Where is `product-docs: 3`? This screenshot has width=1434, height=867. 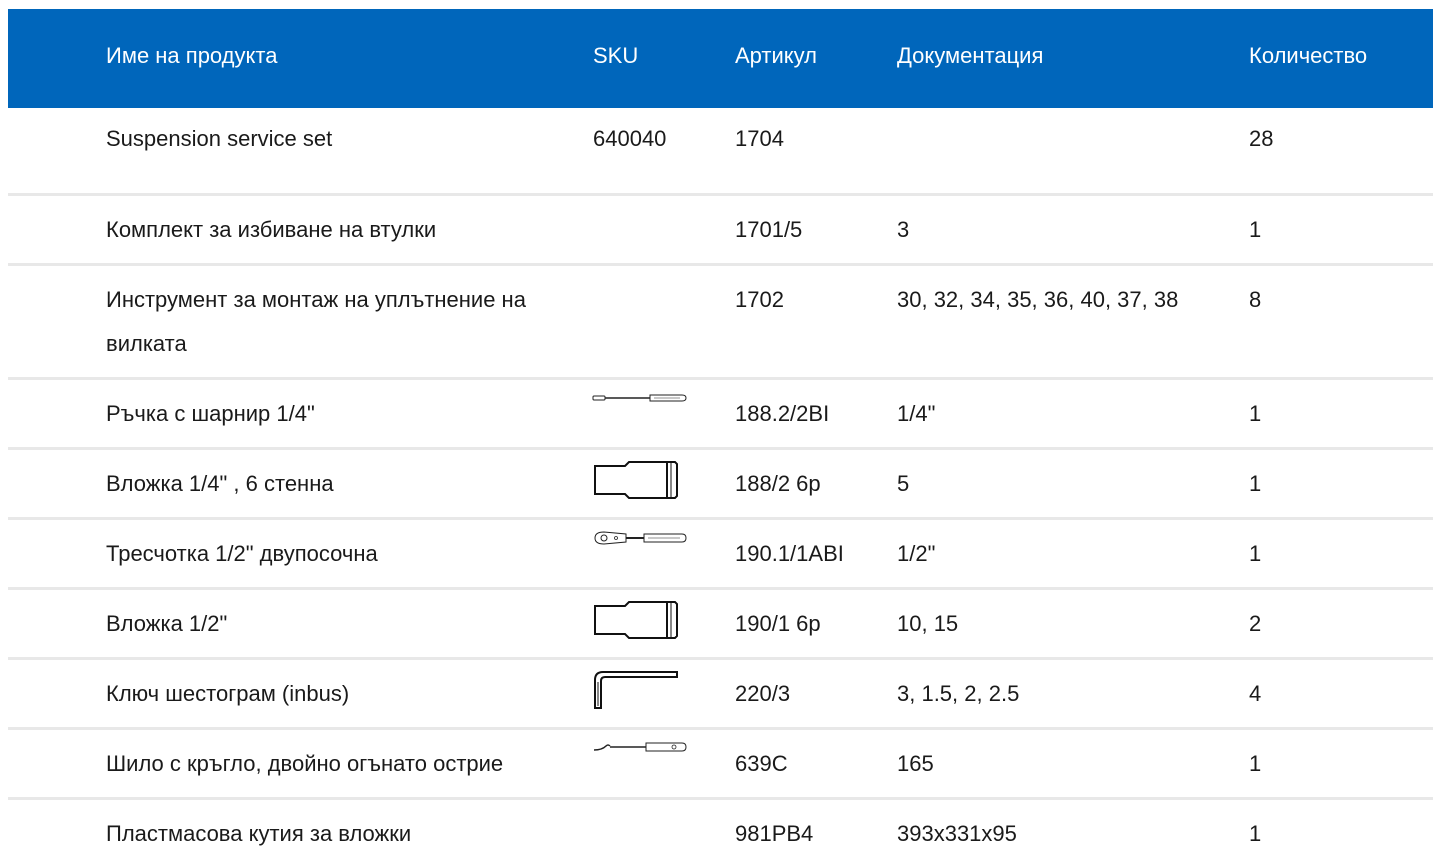 product-docs: 3 is located at coordinates (903, 229).